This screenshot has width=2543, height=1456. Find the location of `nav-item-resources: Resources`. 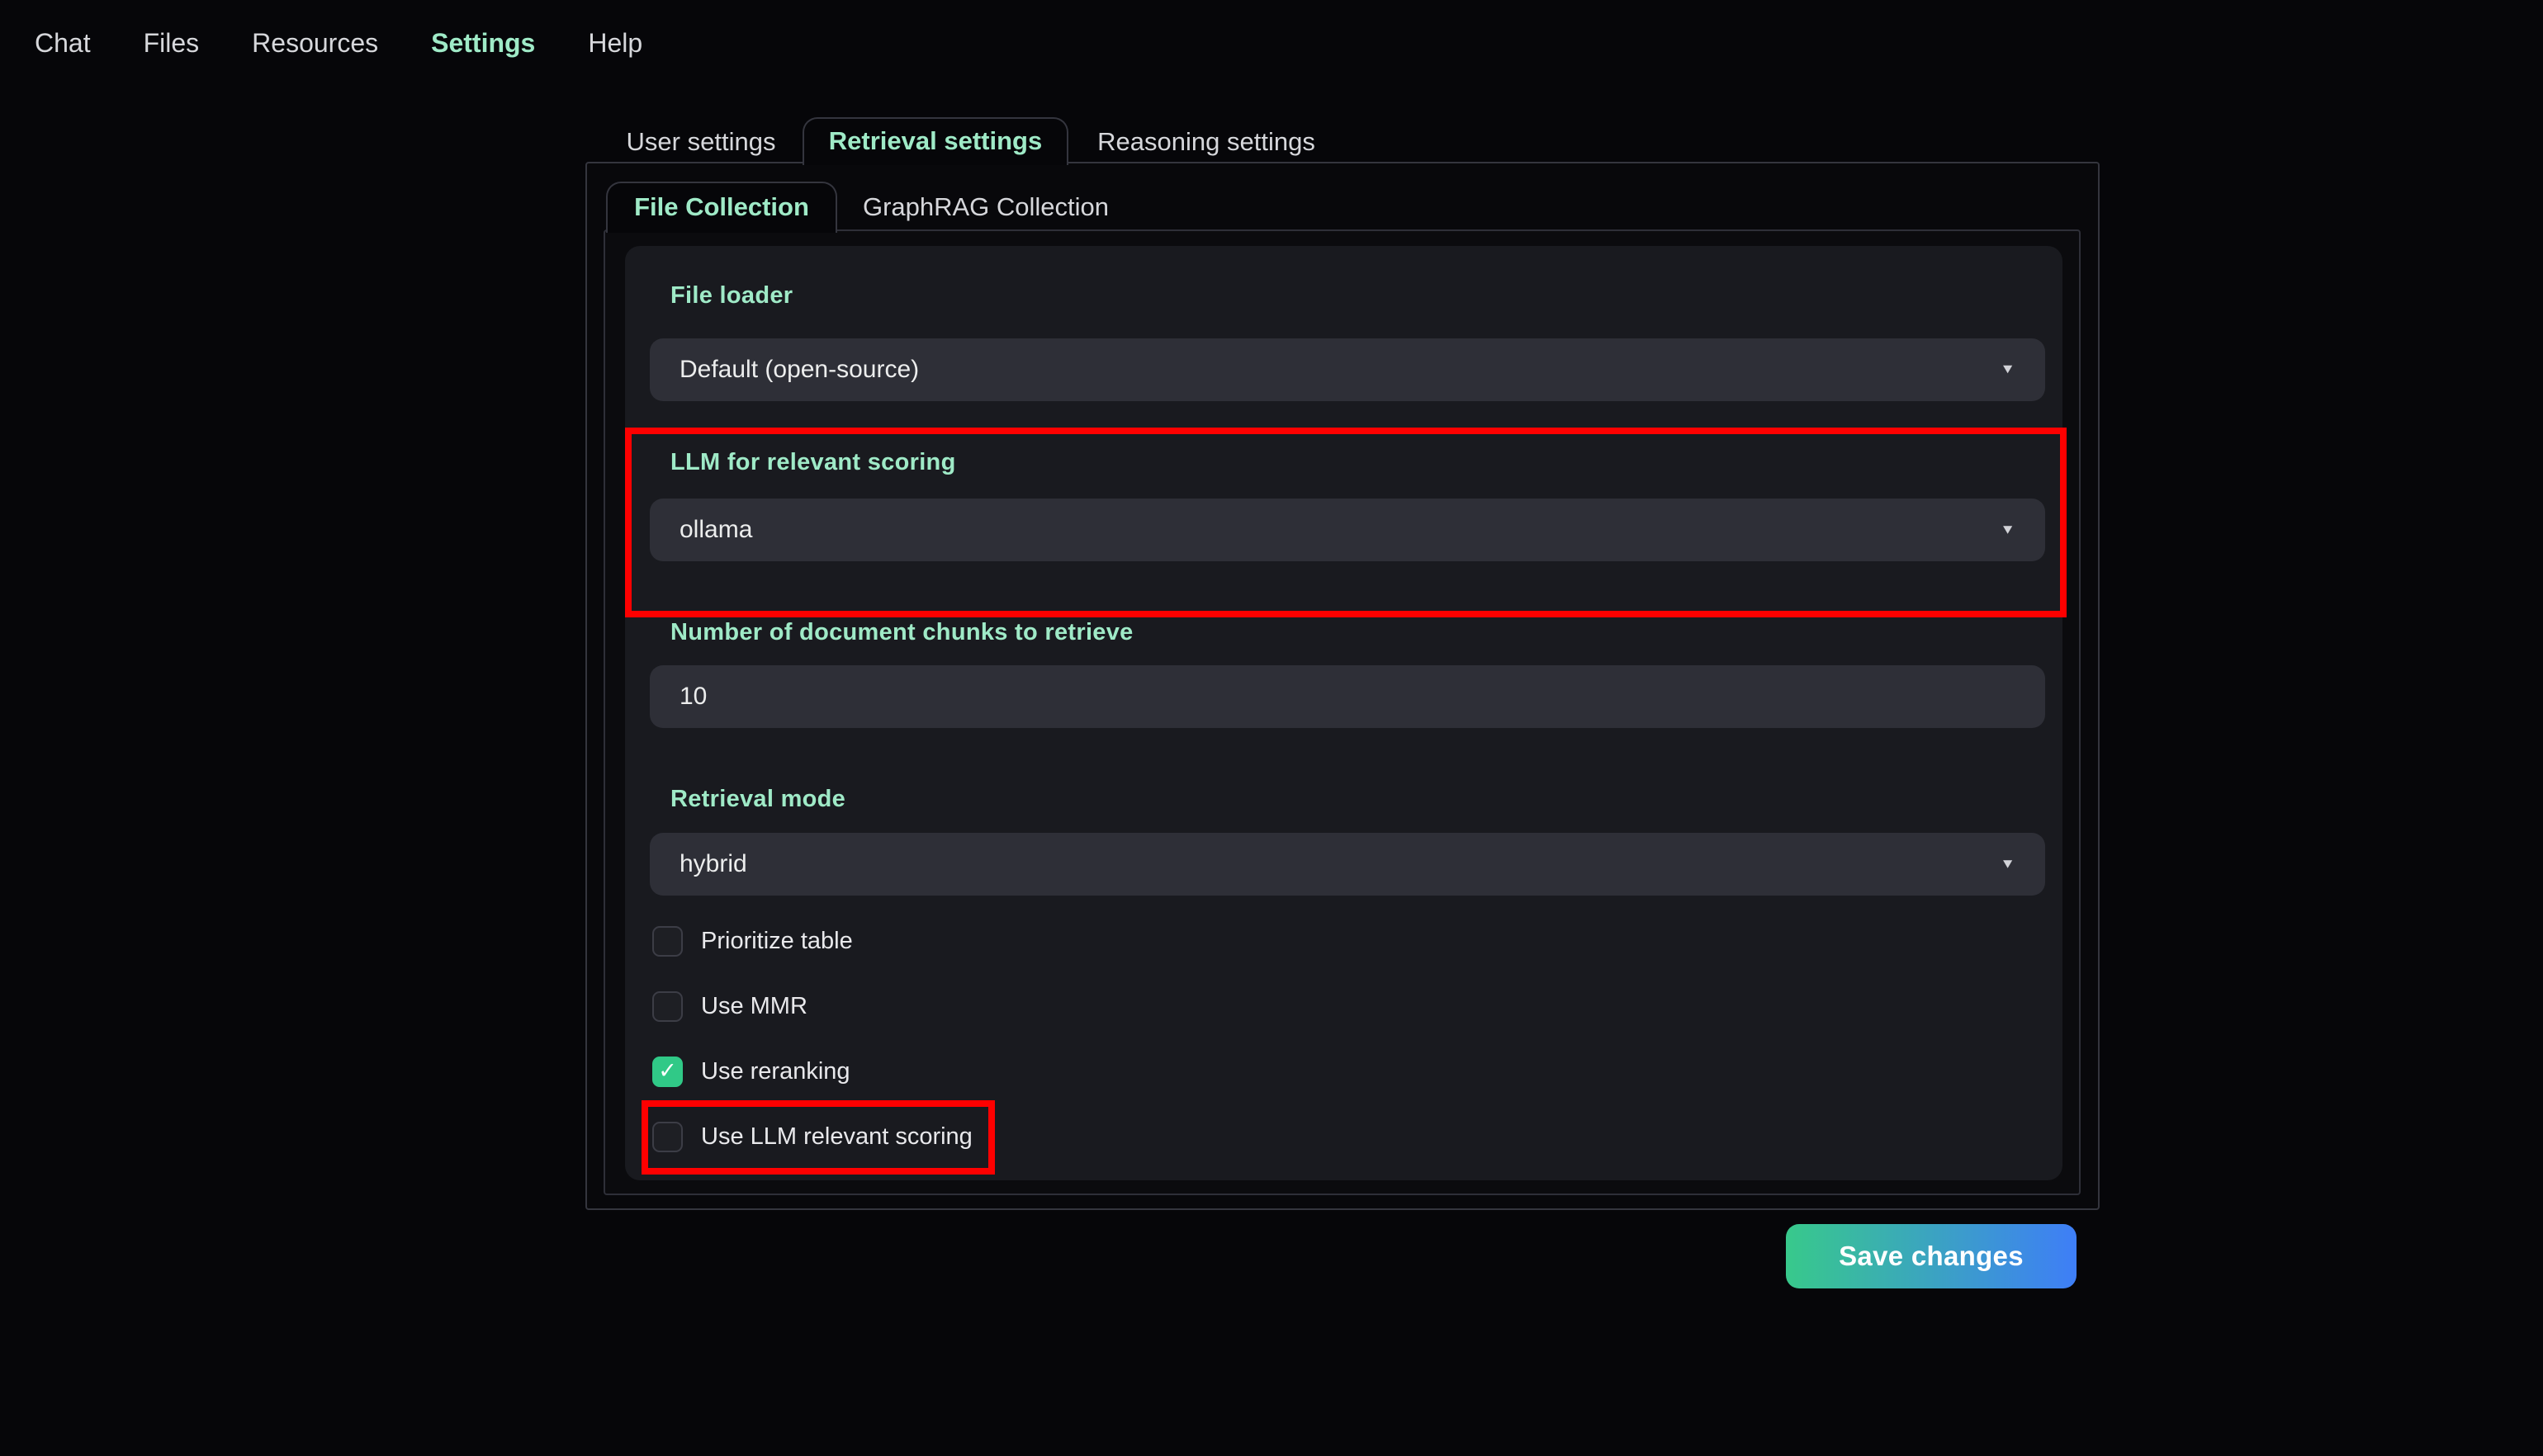

nav-item-resources: Resources is located at coordinates (315, 42).